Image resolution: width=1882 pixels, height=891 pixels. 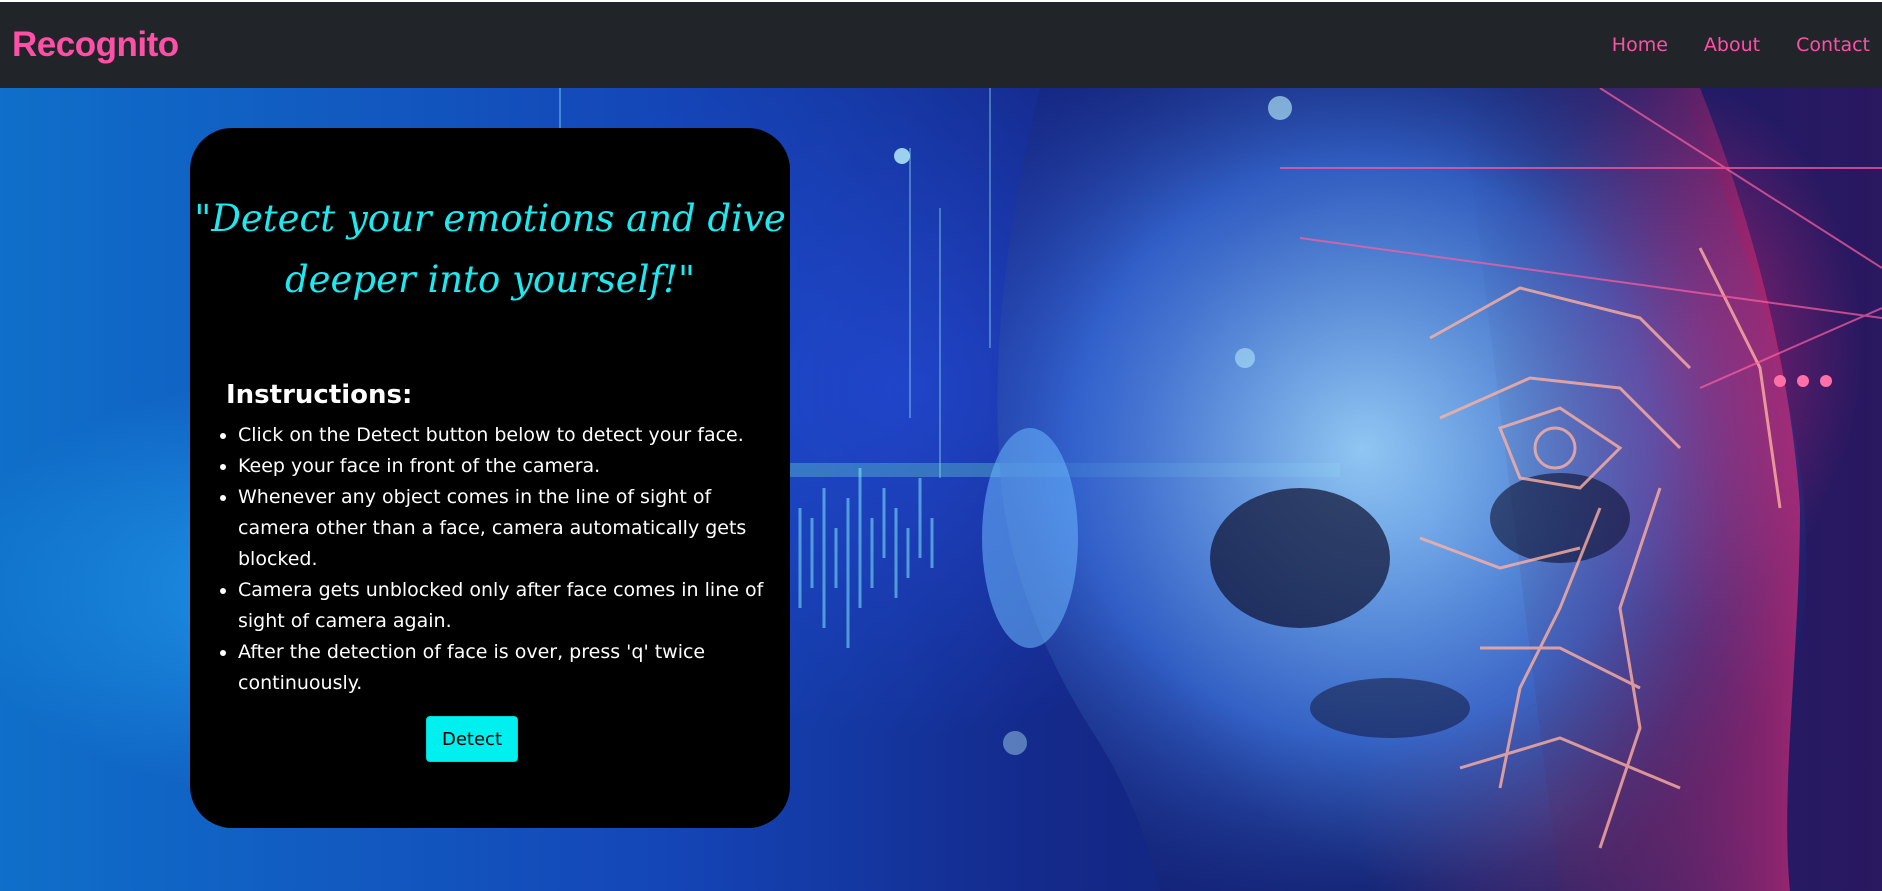 I want to click on list-item: Keep your face in front of the camera., so click(x=494, y=466).